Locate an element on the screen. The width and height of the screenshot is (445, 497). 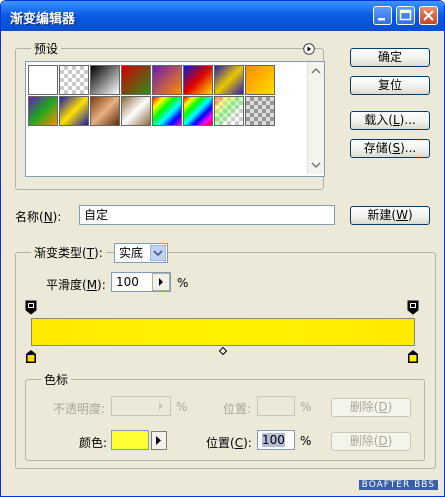
minimize-icon is located at coordinates (381, 19).